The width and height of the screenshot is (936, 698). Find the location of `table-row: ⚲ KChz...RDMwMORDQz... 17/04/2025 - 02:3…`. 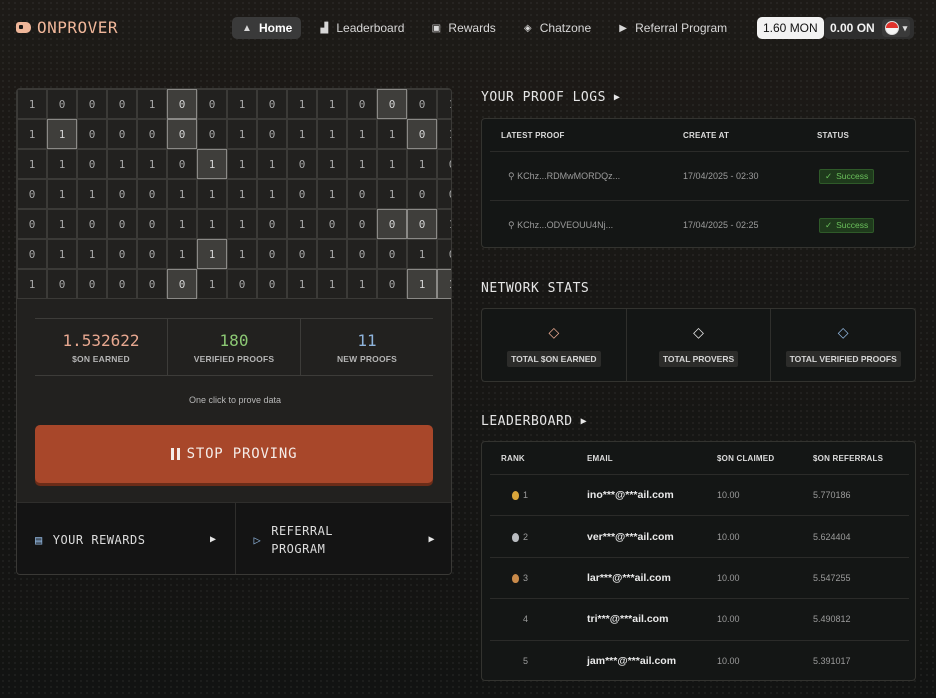

table-row: ⚲ KChz...RDMwMORDQz... 17/04/2025 - 02:3… is located at coordinates (699, 176).